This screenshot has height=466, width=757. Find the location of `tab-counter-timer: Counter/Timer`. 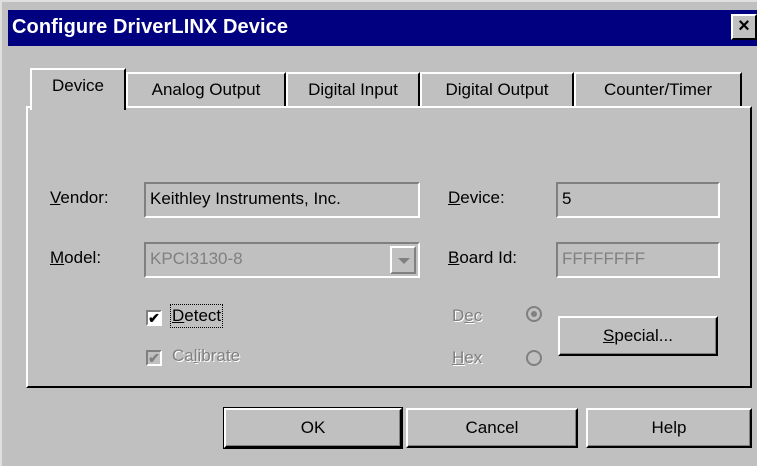

tab-counter-timer: Counter/Timer is located at coordinates (658, 90).